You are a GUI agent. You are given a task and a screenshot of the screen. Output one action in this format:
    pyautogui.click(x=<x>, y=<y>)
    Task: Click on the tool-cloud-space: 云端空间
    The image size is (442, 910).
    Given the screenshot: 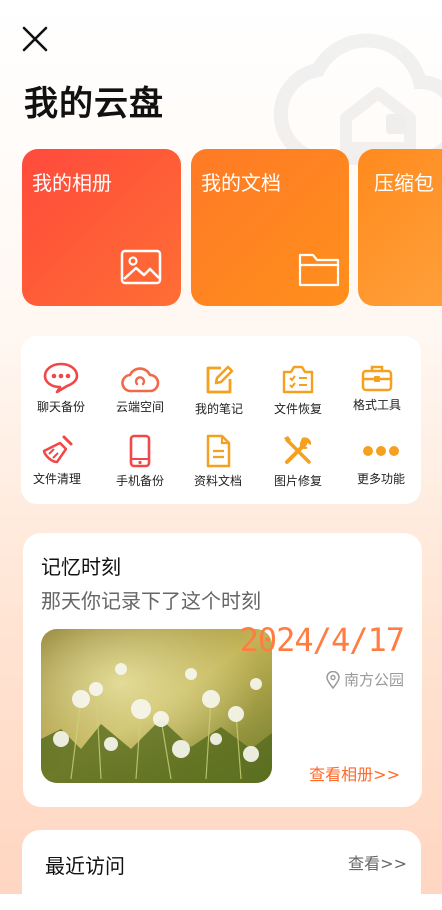 What is the action you would take?
    pyautogui.click(x=140, y=390)
    